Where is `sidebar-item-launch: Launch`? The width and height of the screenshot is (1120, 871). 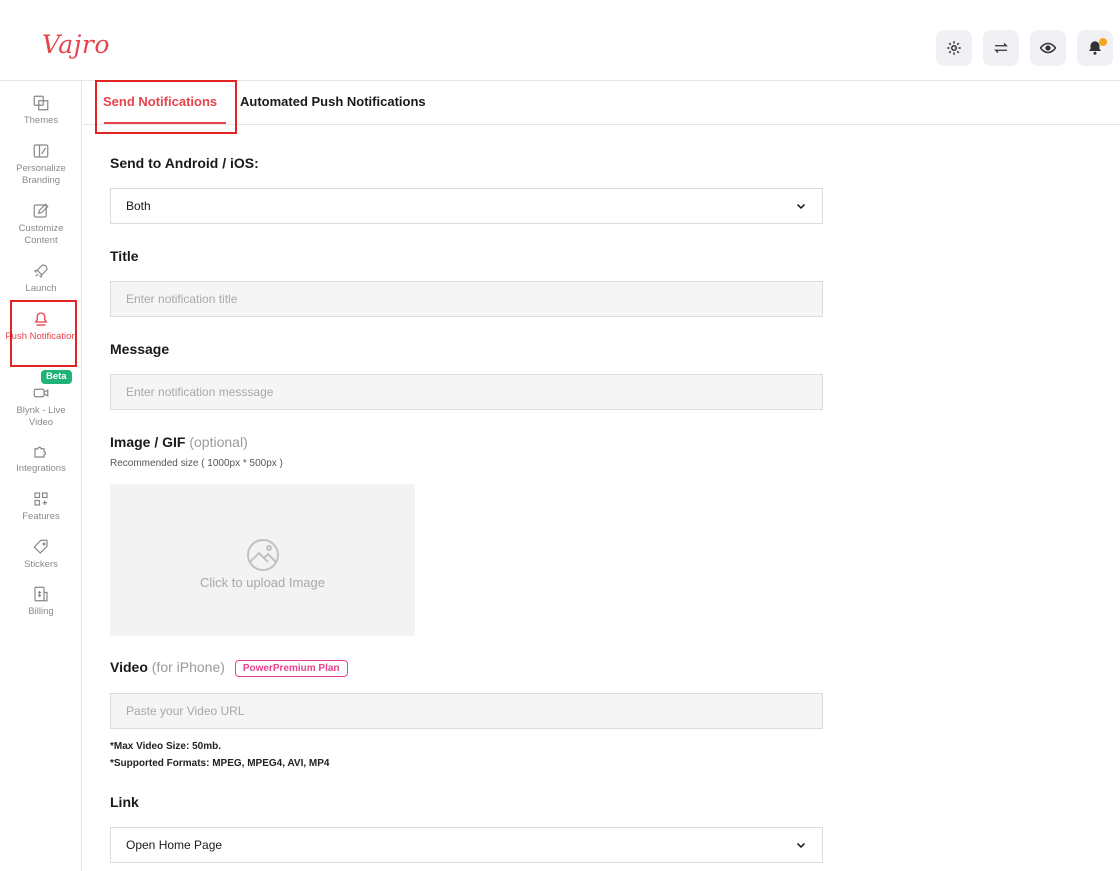 sidebar-item-launch: Launch is located at coordinates (41, 278).